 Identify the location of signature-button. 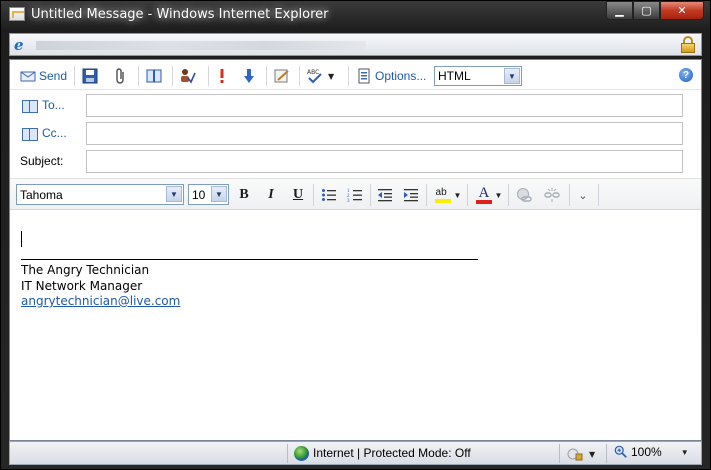
(282, 76).